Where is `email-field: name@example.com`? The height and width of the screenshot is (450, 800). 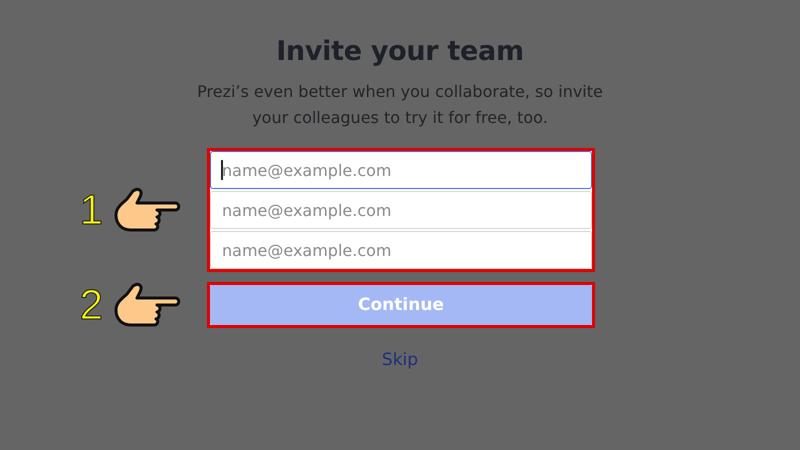
email-field: name@example.com is located at coordinates (401, 170).